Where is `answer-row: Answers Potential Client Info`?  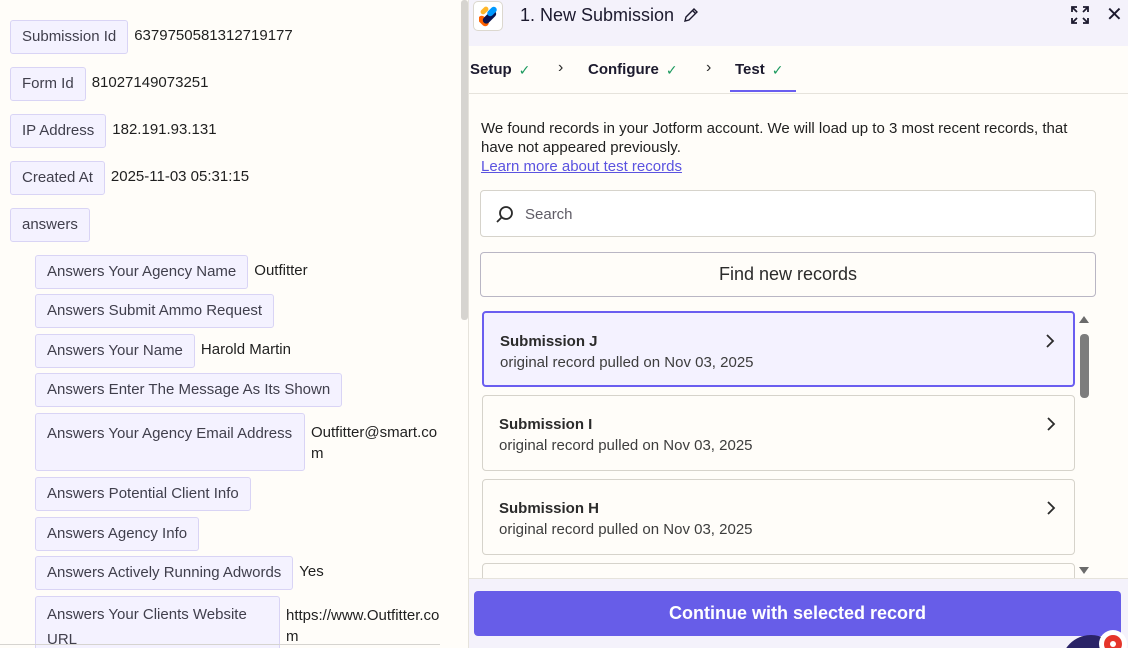
answer-row: Answers Potential Client Info is located at coordinates (143, 494).